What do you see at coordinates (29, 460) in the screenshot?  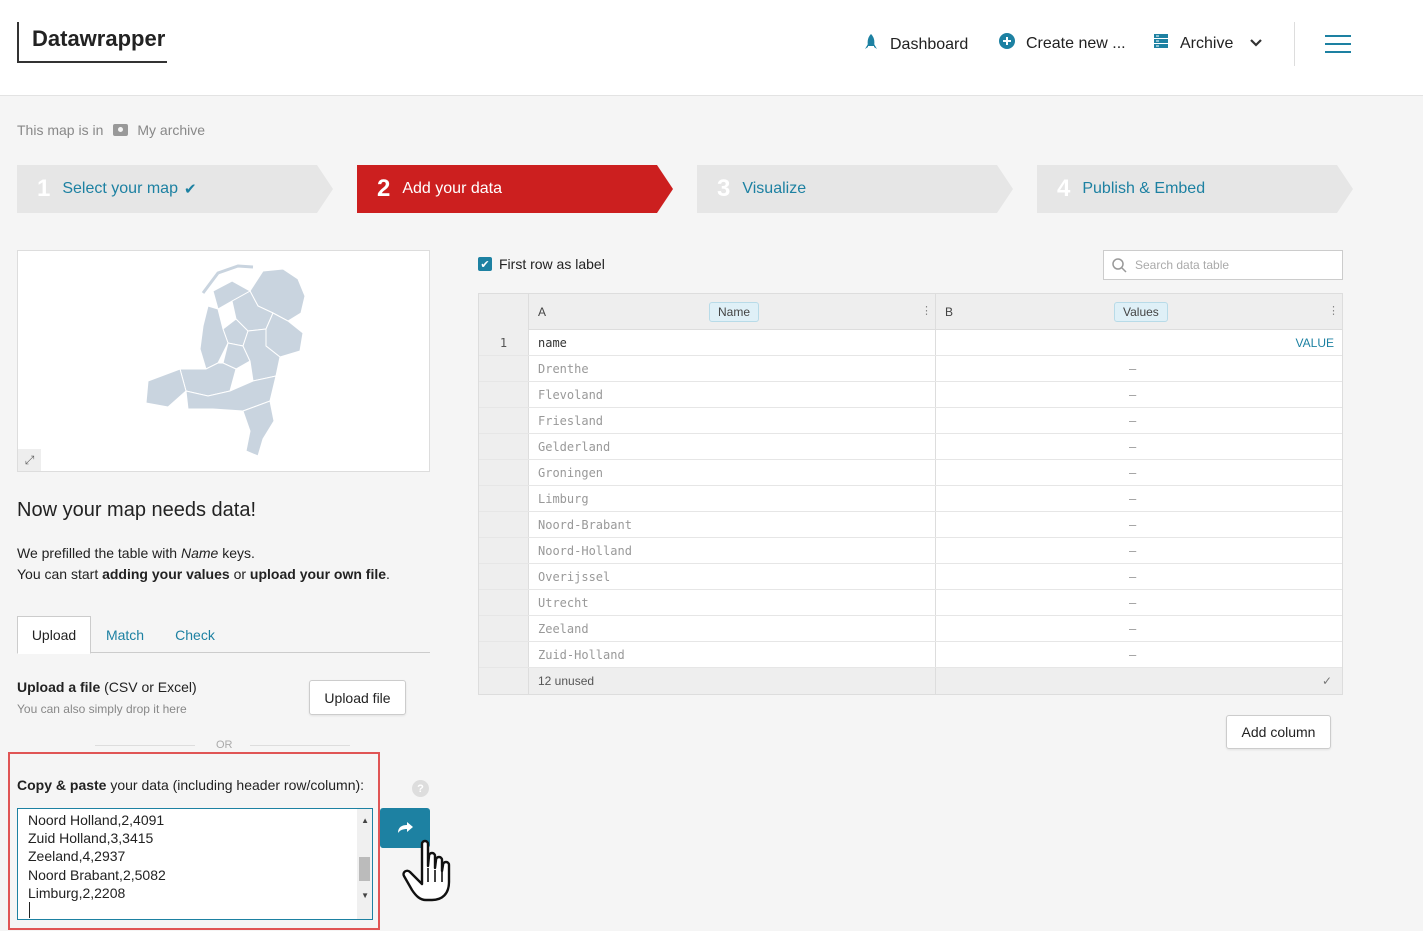 I see `expand-icon: ⤢` at bounding box center [29, 460].